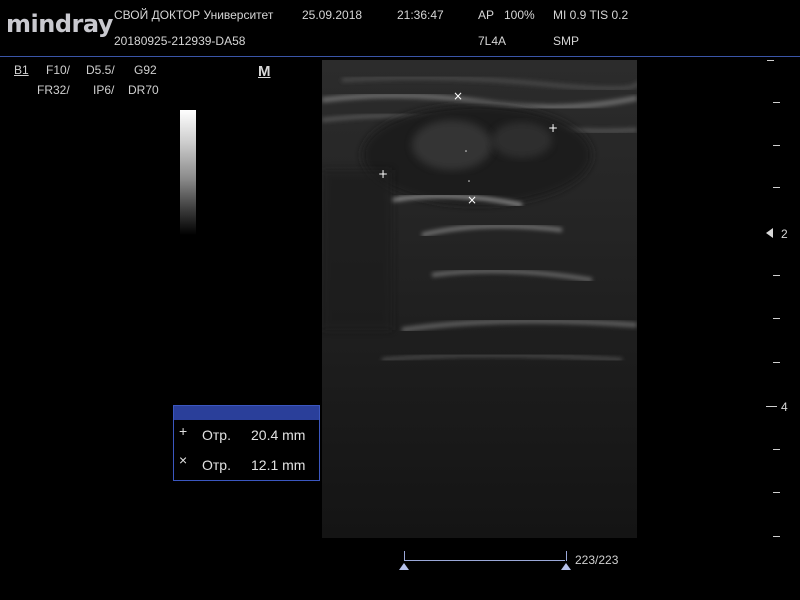 Image resolution: width=800 pixels, height=600 pixels. Describe the element at coordinates (383, 174) in the screenshot. I see `caliper-plus-start-icon: +` at that location.